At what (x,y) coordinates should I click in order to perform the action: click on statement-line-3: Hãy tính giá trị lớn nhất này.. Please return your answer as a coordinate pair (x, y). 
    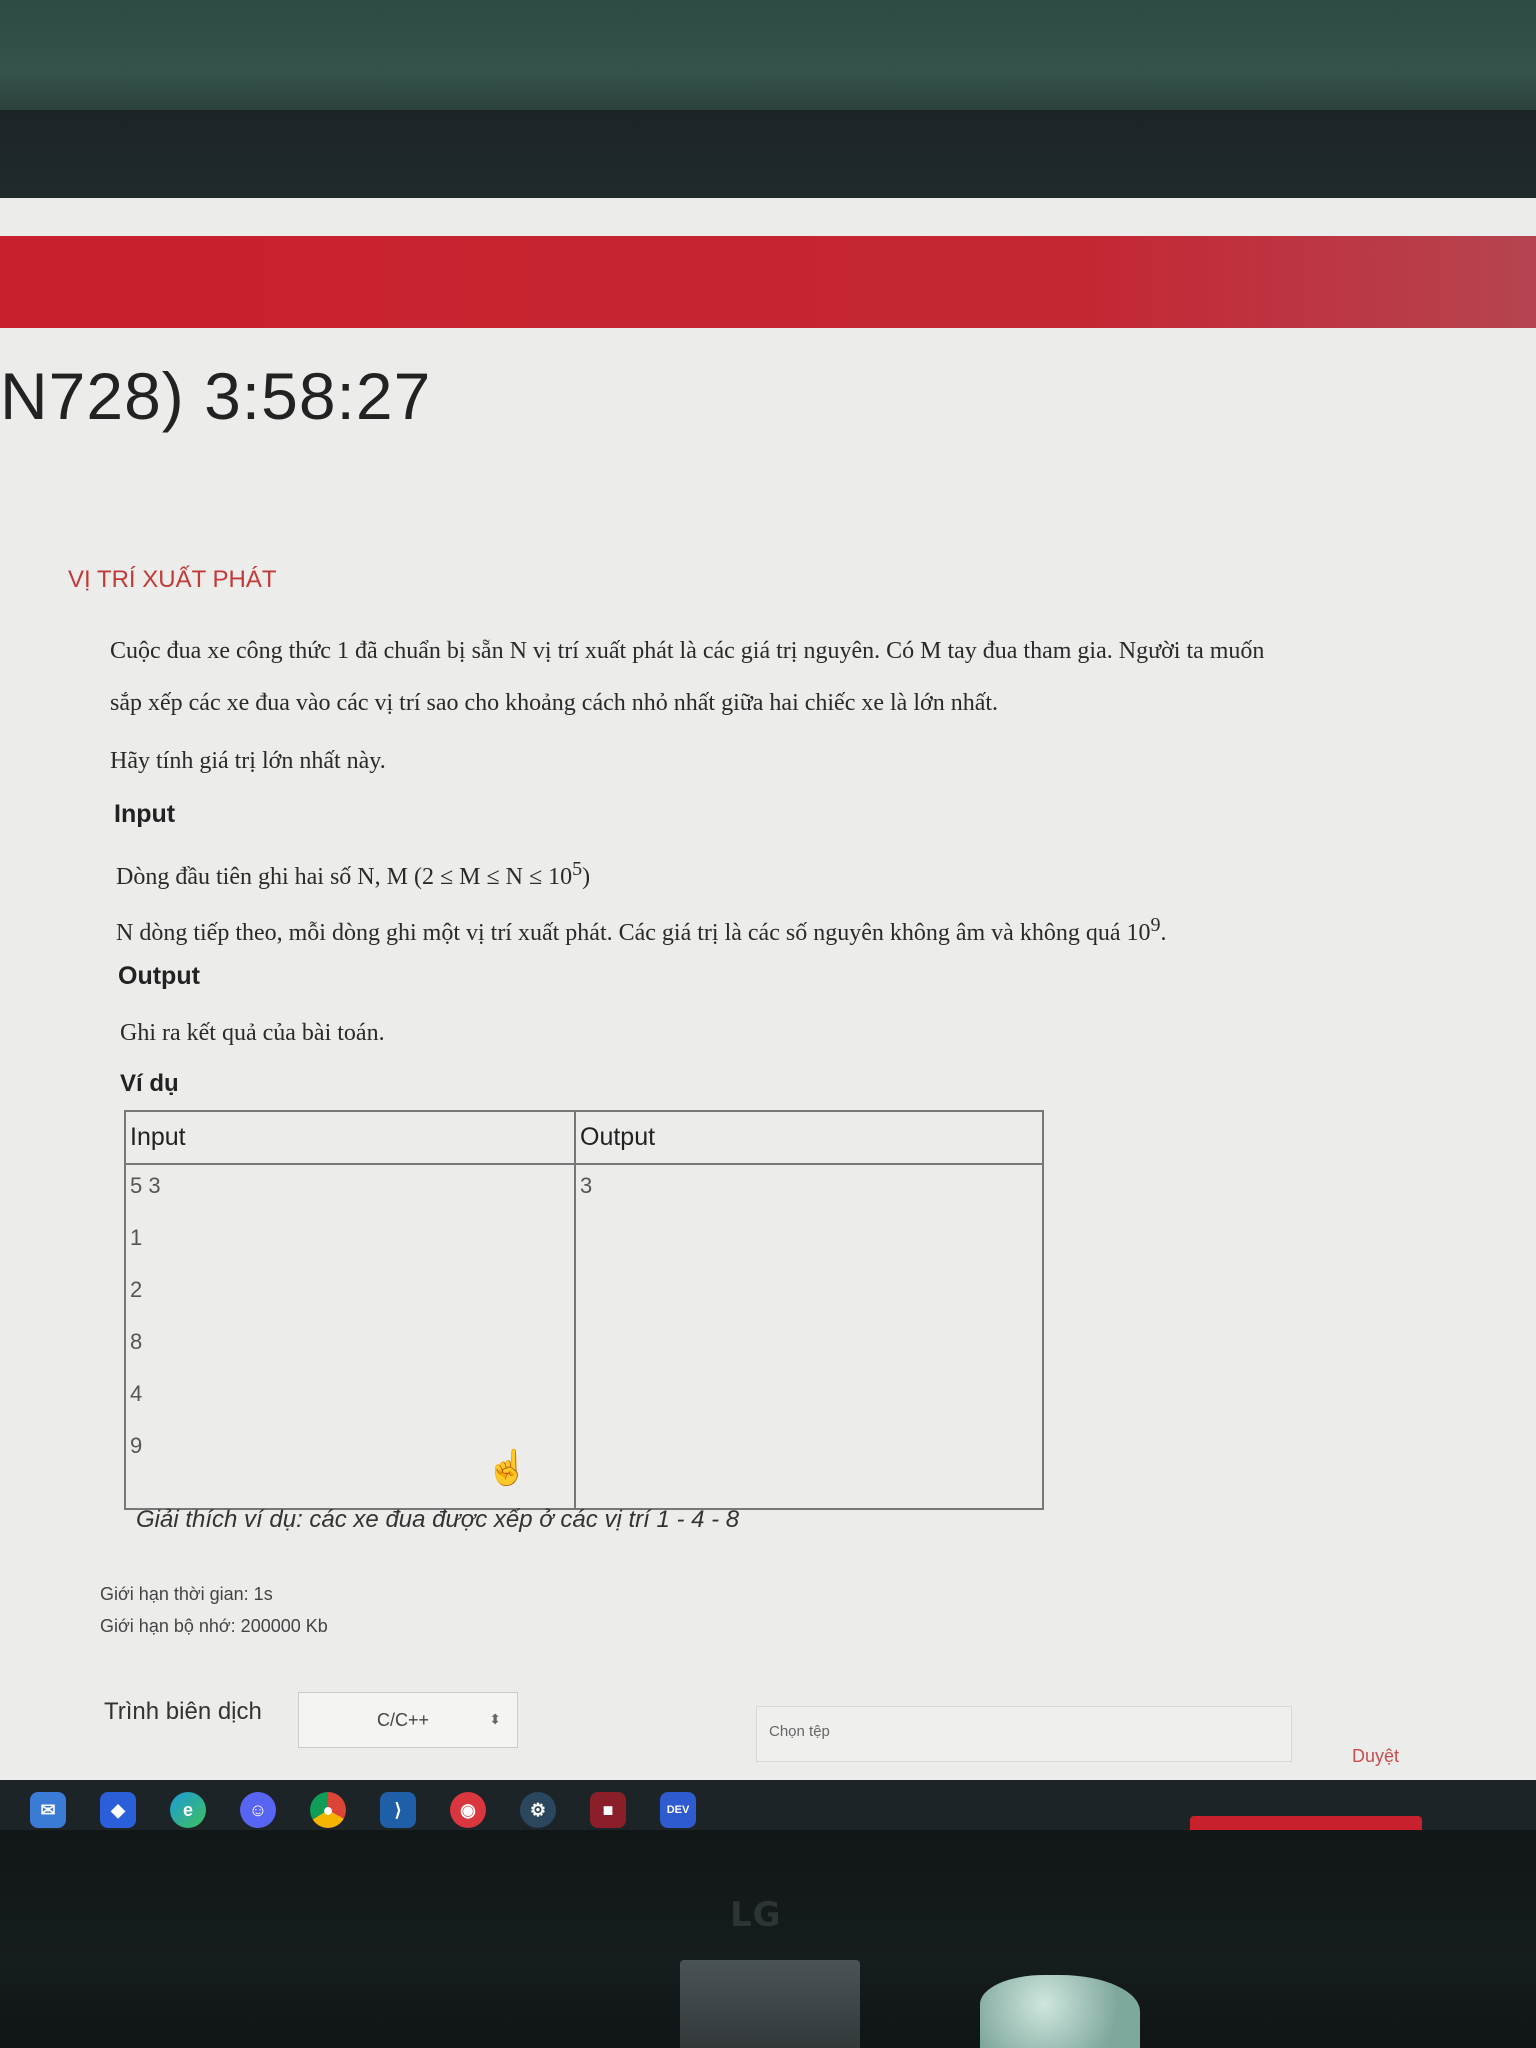
    Looking at the image, I should click on (248, 761).